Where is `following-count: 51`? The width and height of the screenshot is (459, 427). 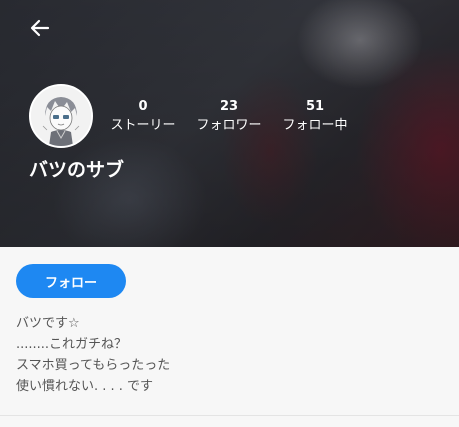 following-count: 51 is located at coordinates (315, 106).